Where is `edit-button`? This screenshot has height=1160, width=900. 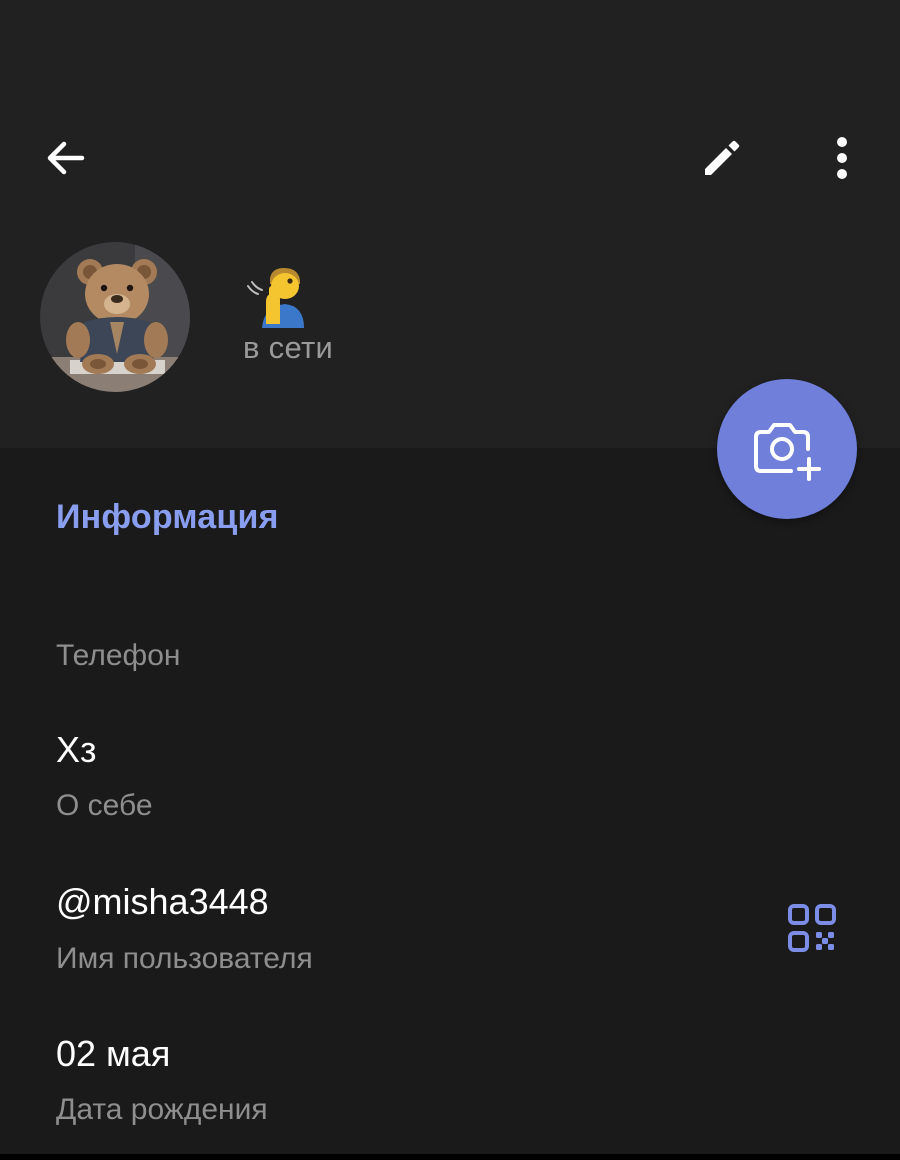 edit-button is located at coordinates (722, 158).